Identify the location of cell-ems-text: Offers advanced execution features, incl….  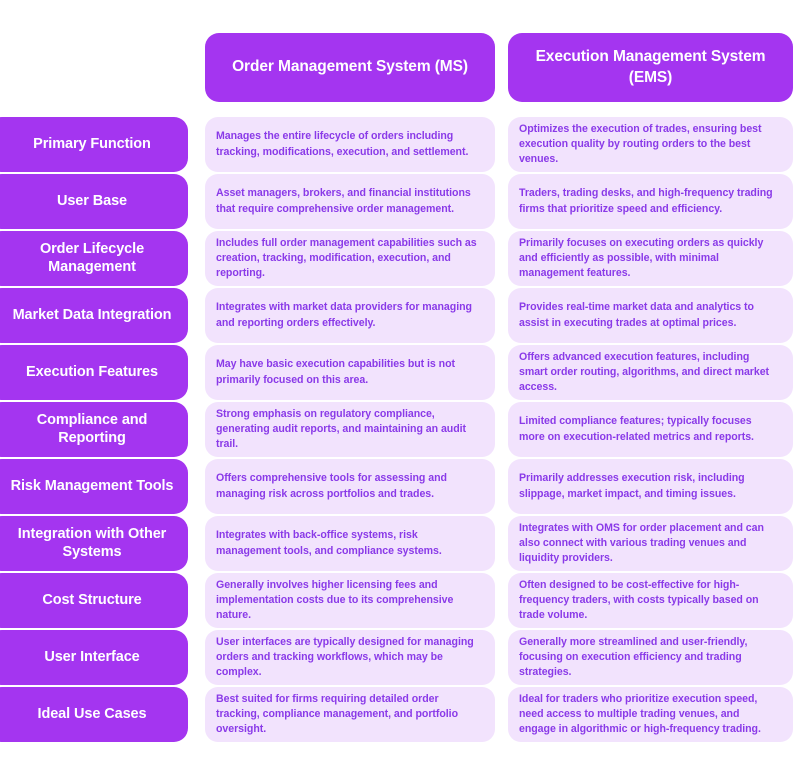
(644, 372).